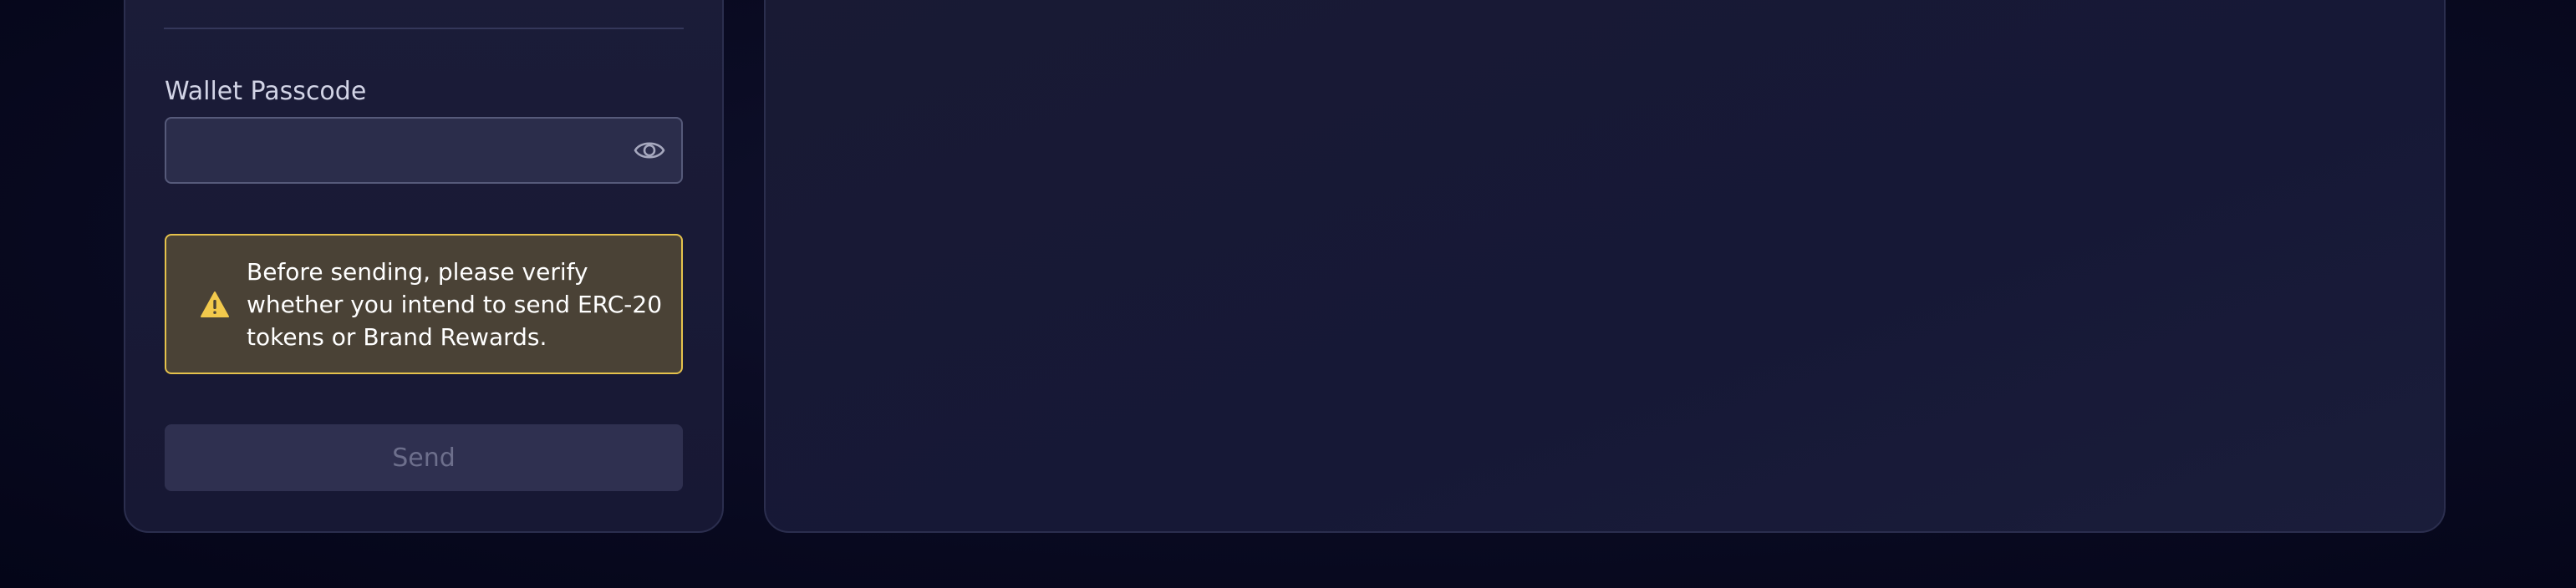 The width and height of the screenshot is (2576, 588). What do you see at coordinates (424, 457) in the screenshot?
I see `send-button: Send` at bounding box center [424, 457].